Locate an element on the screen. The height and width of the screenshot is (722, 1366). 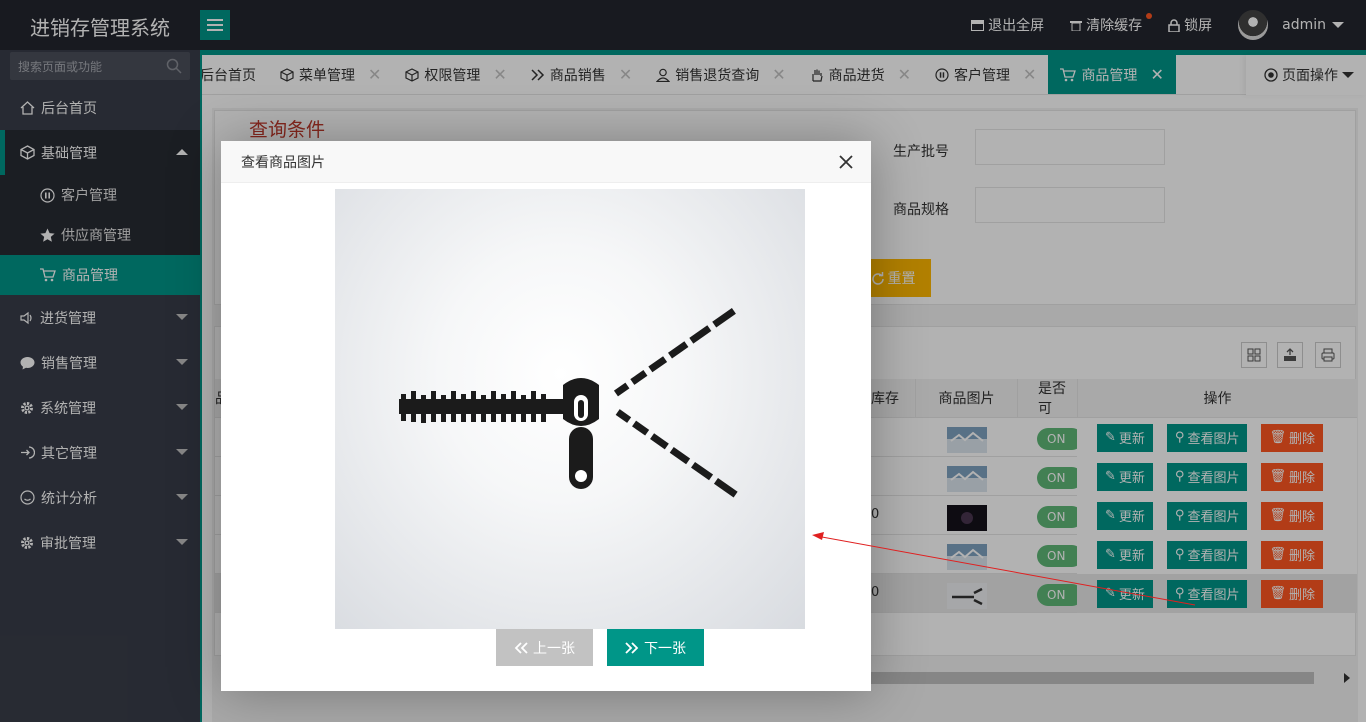
prev-label: 上一张 is located at coordinates (554, 648).